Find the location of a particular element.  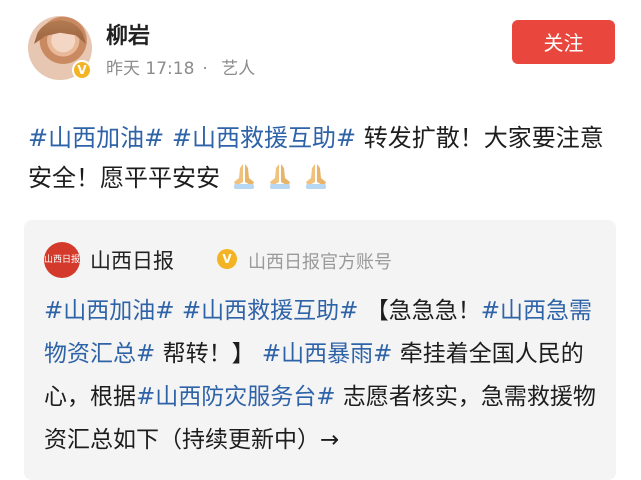

user-name: 柳岩 is located at coordinates (128, 34).